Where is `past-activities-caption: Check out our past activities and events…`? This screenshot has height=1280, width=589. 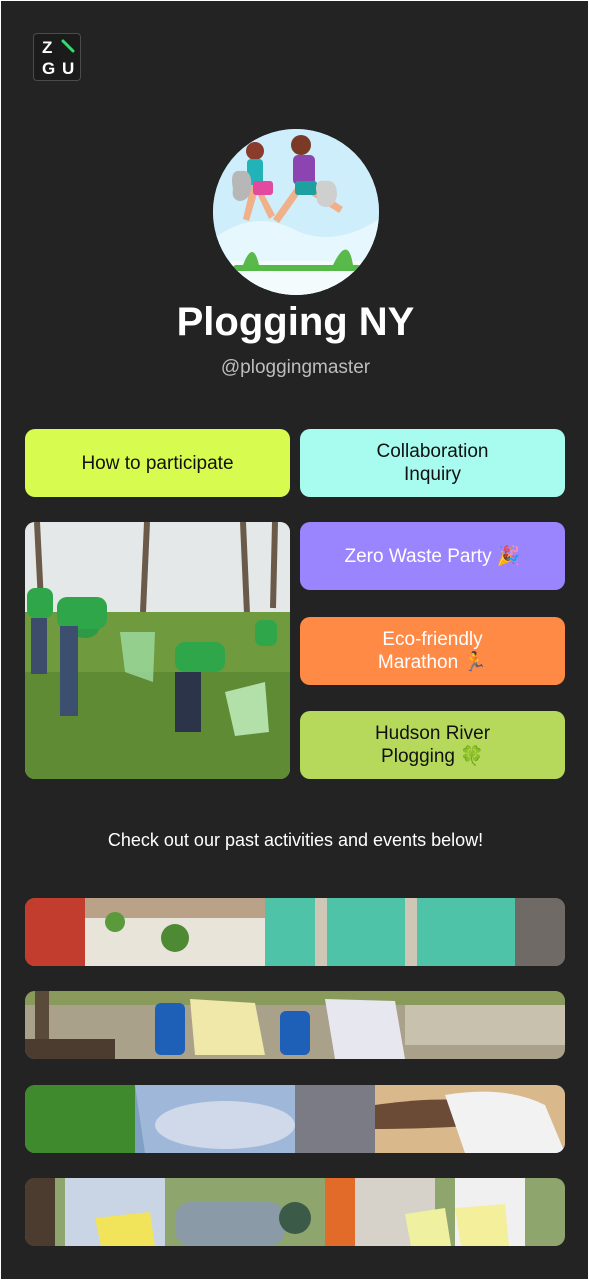
past-activities-caption: Check out our past activities and events… is located at coordinates (295, 840).